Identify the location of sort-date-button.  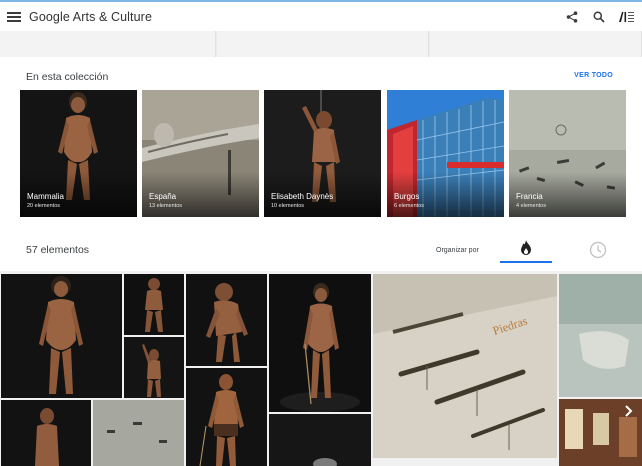
(598, 250).